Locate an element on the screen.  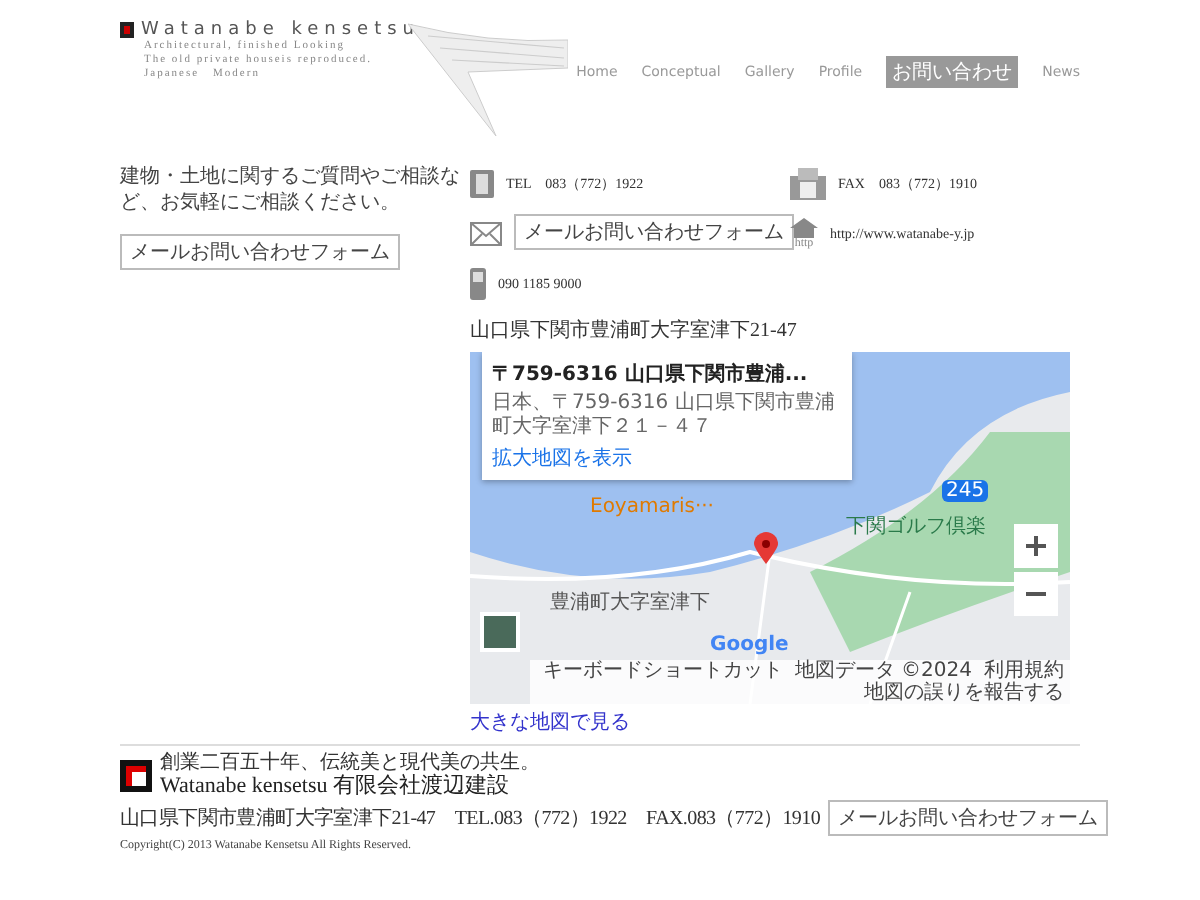
larger-map-link: 大きな地図で見る is located at coordinates (775, 722).